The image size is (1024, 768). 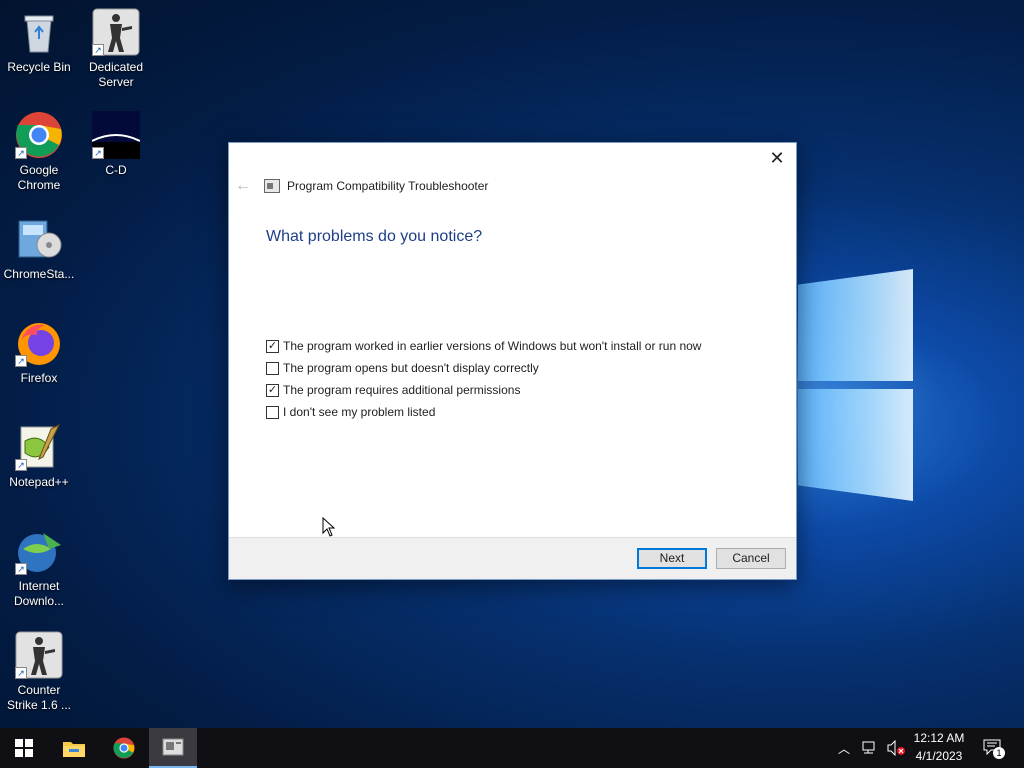 What do you see at coordinates (672, 558) in the screenshot?
I see `next-button: Next` at bounding box center [672, 558].